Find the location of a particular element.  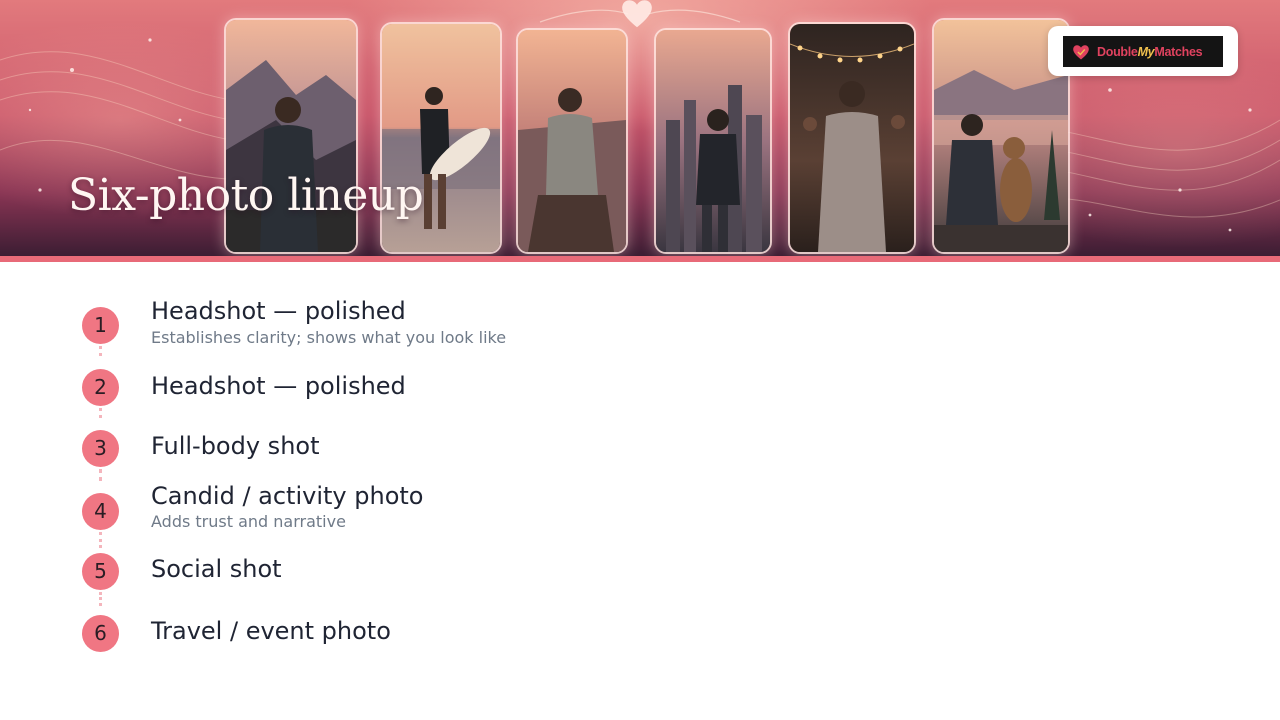

brand-name-part3: Matches is located at coordinates (1178, 51).